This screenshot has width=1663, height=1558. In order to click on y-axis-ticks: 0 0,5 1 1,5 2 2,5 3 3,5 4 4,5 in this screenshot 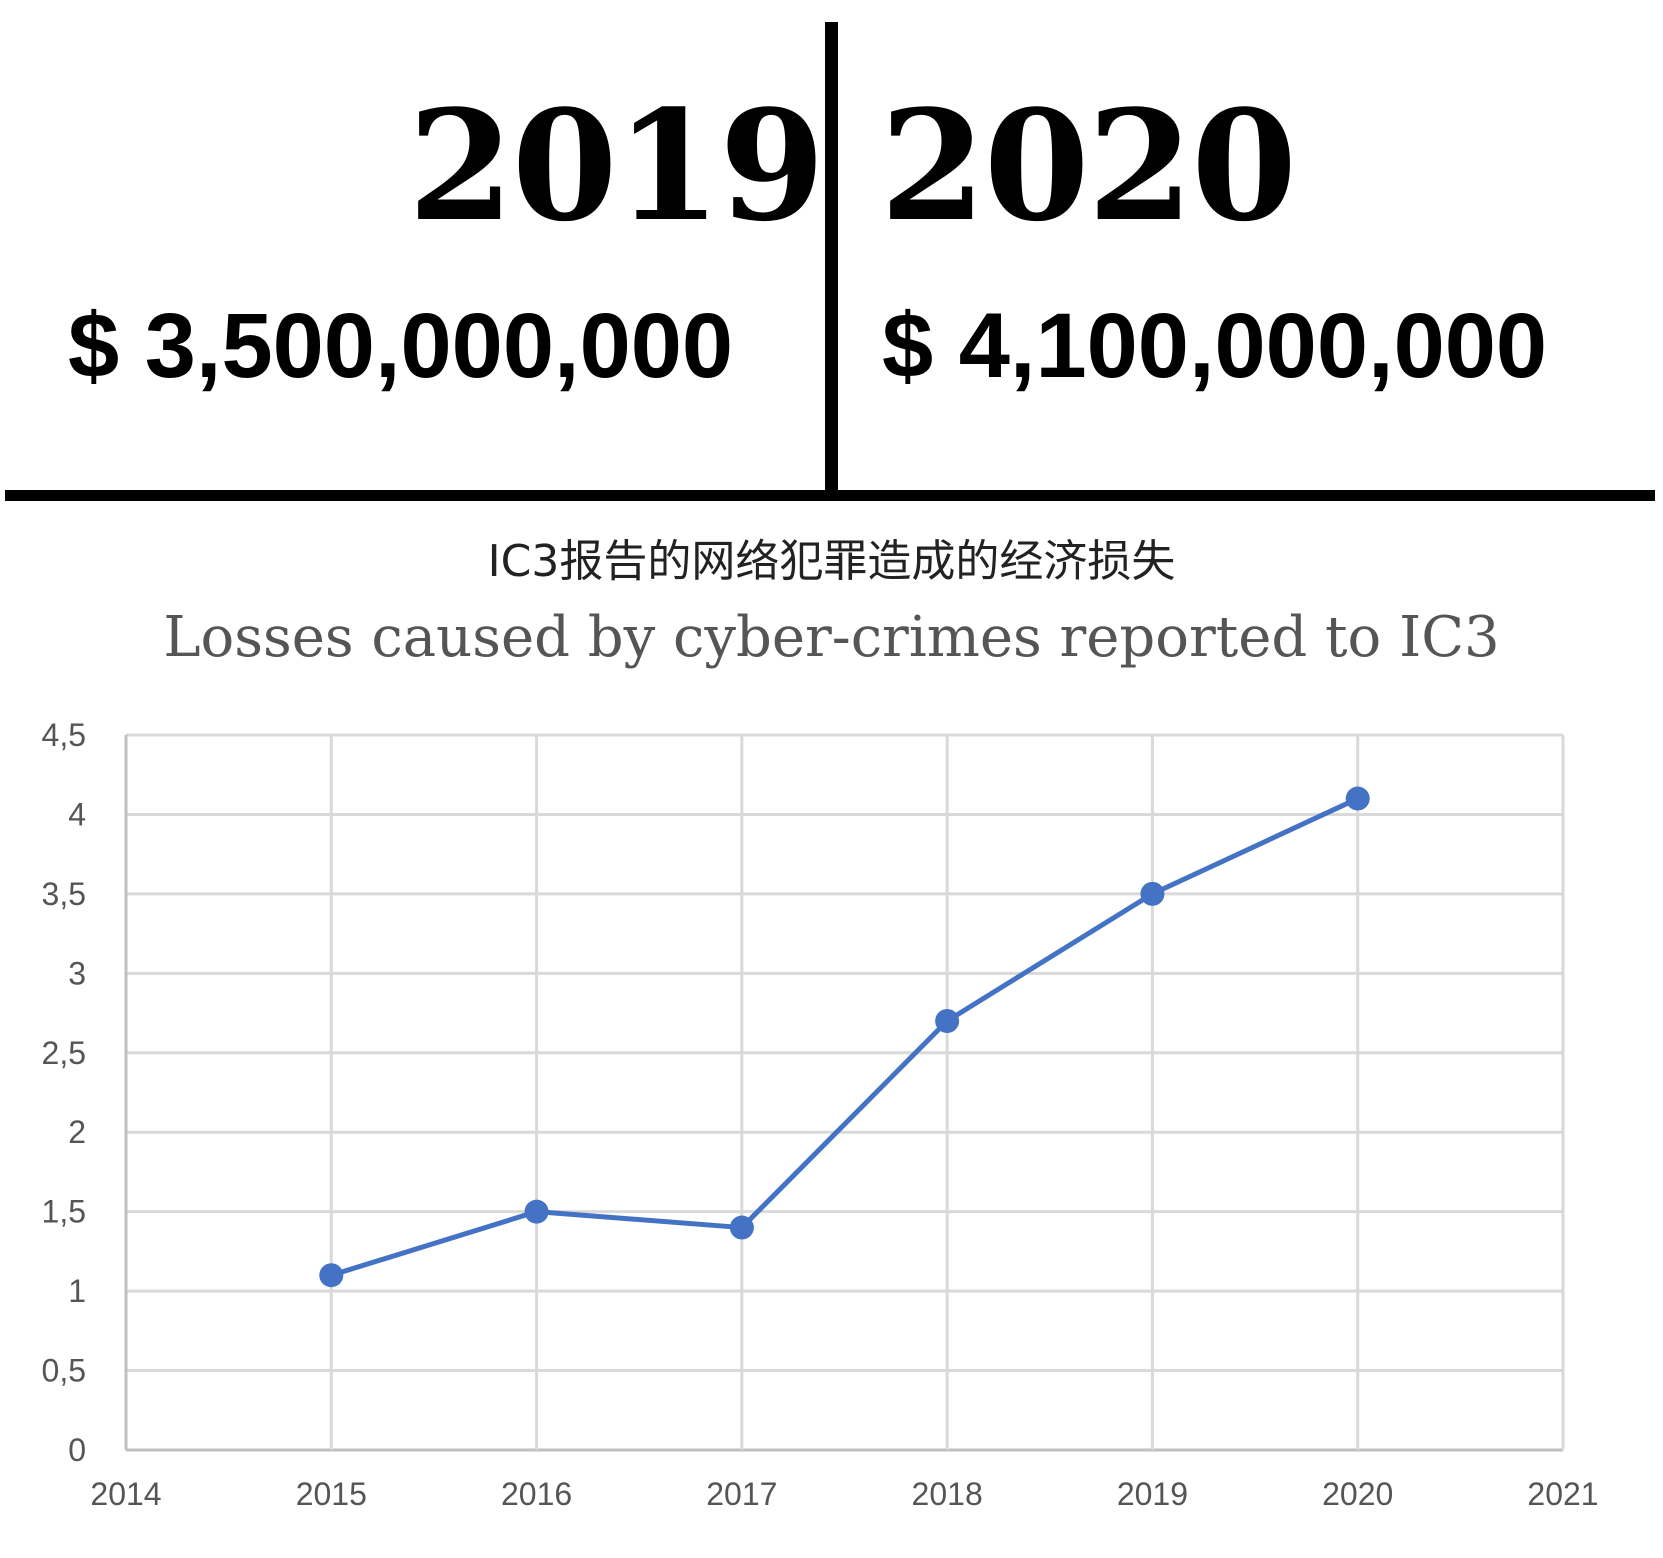, I will do `click(64, 1092)`.